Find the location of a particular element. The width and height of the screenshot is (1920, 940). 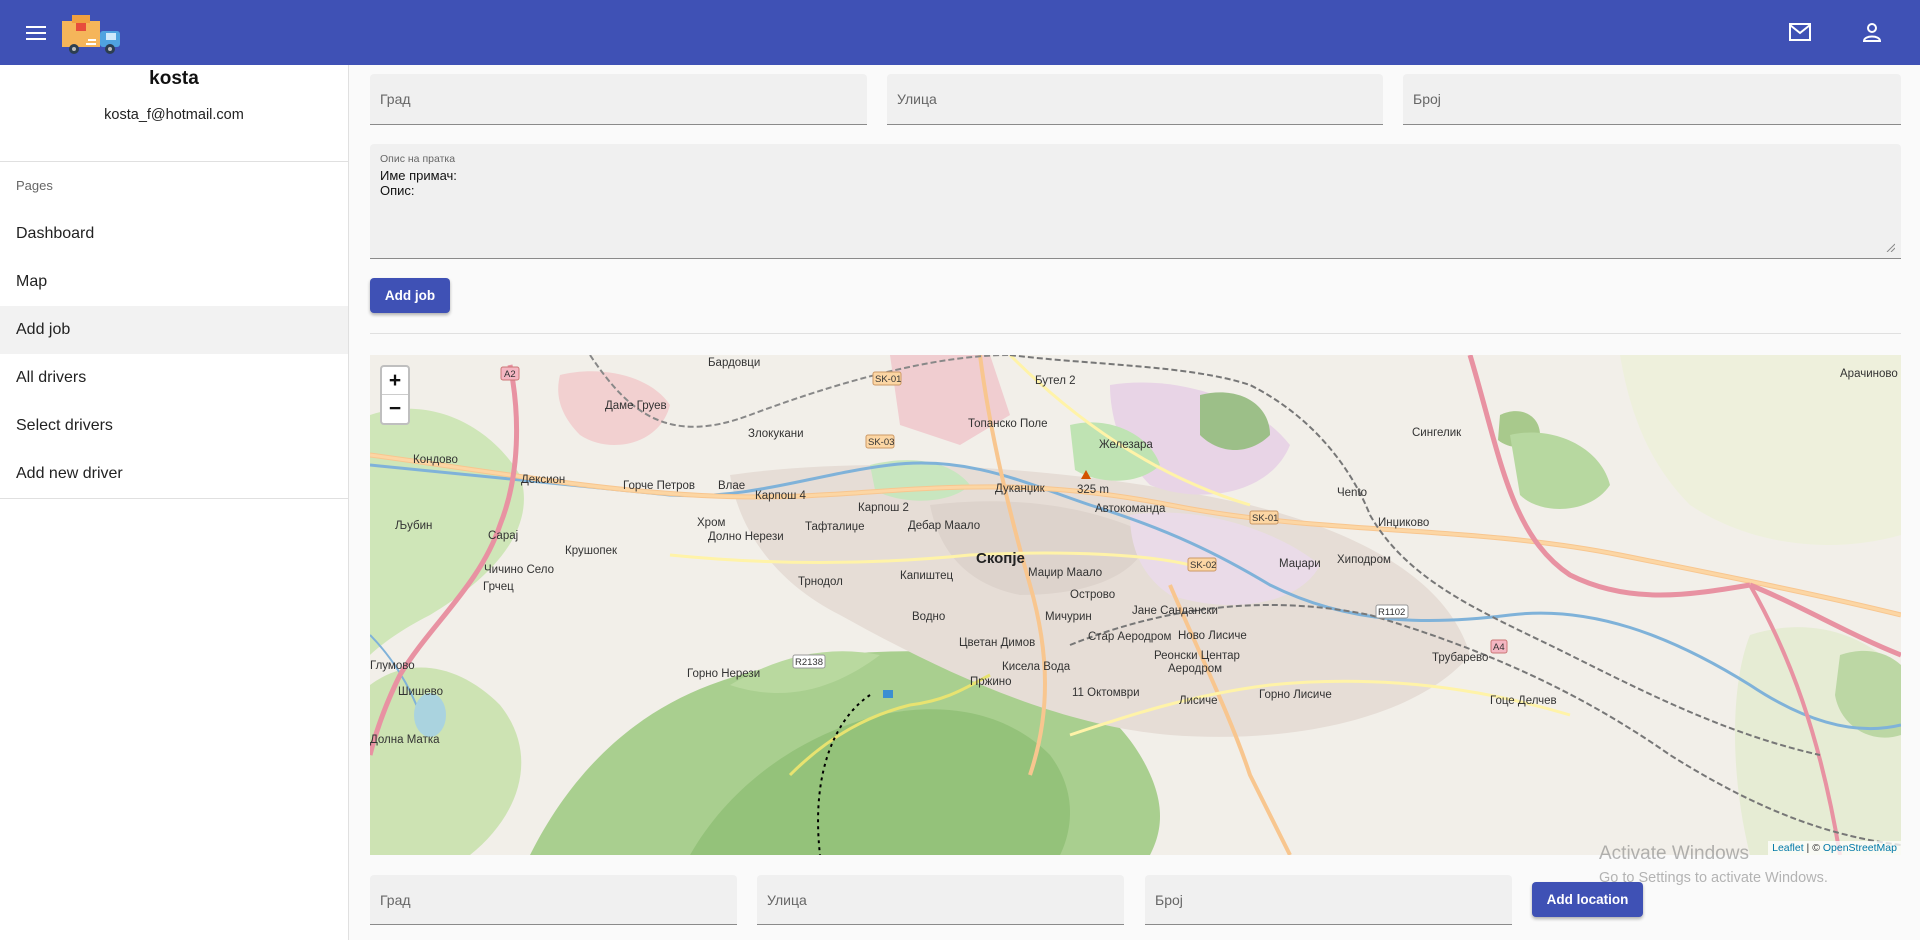

sidebar-item-all-drivers: All drivers is located at coordinates (174, 378).